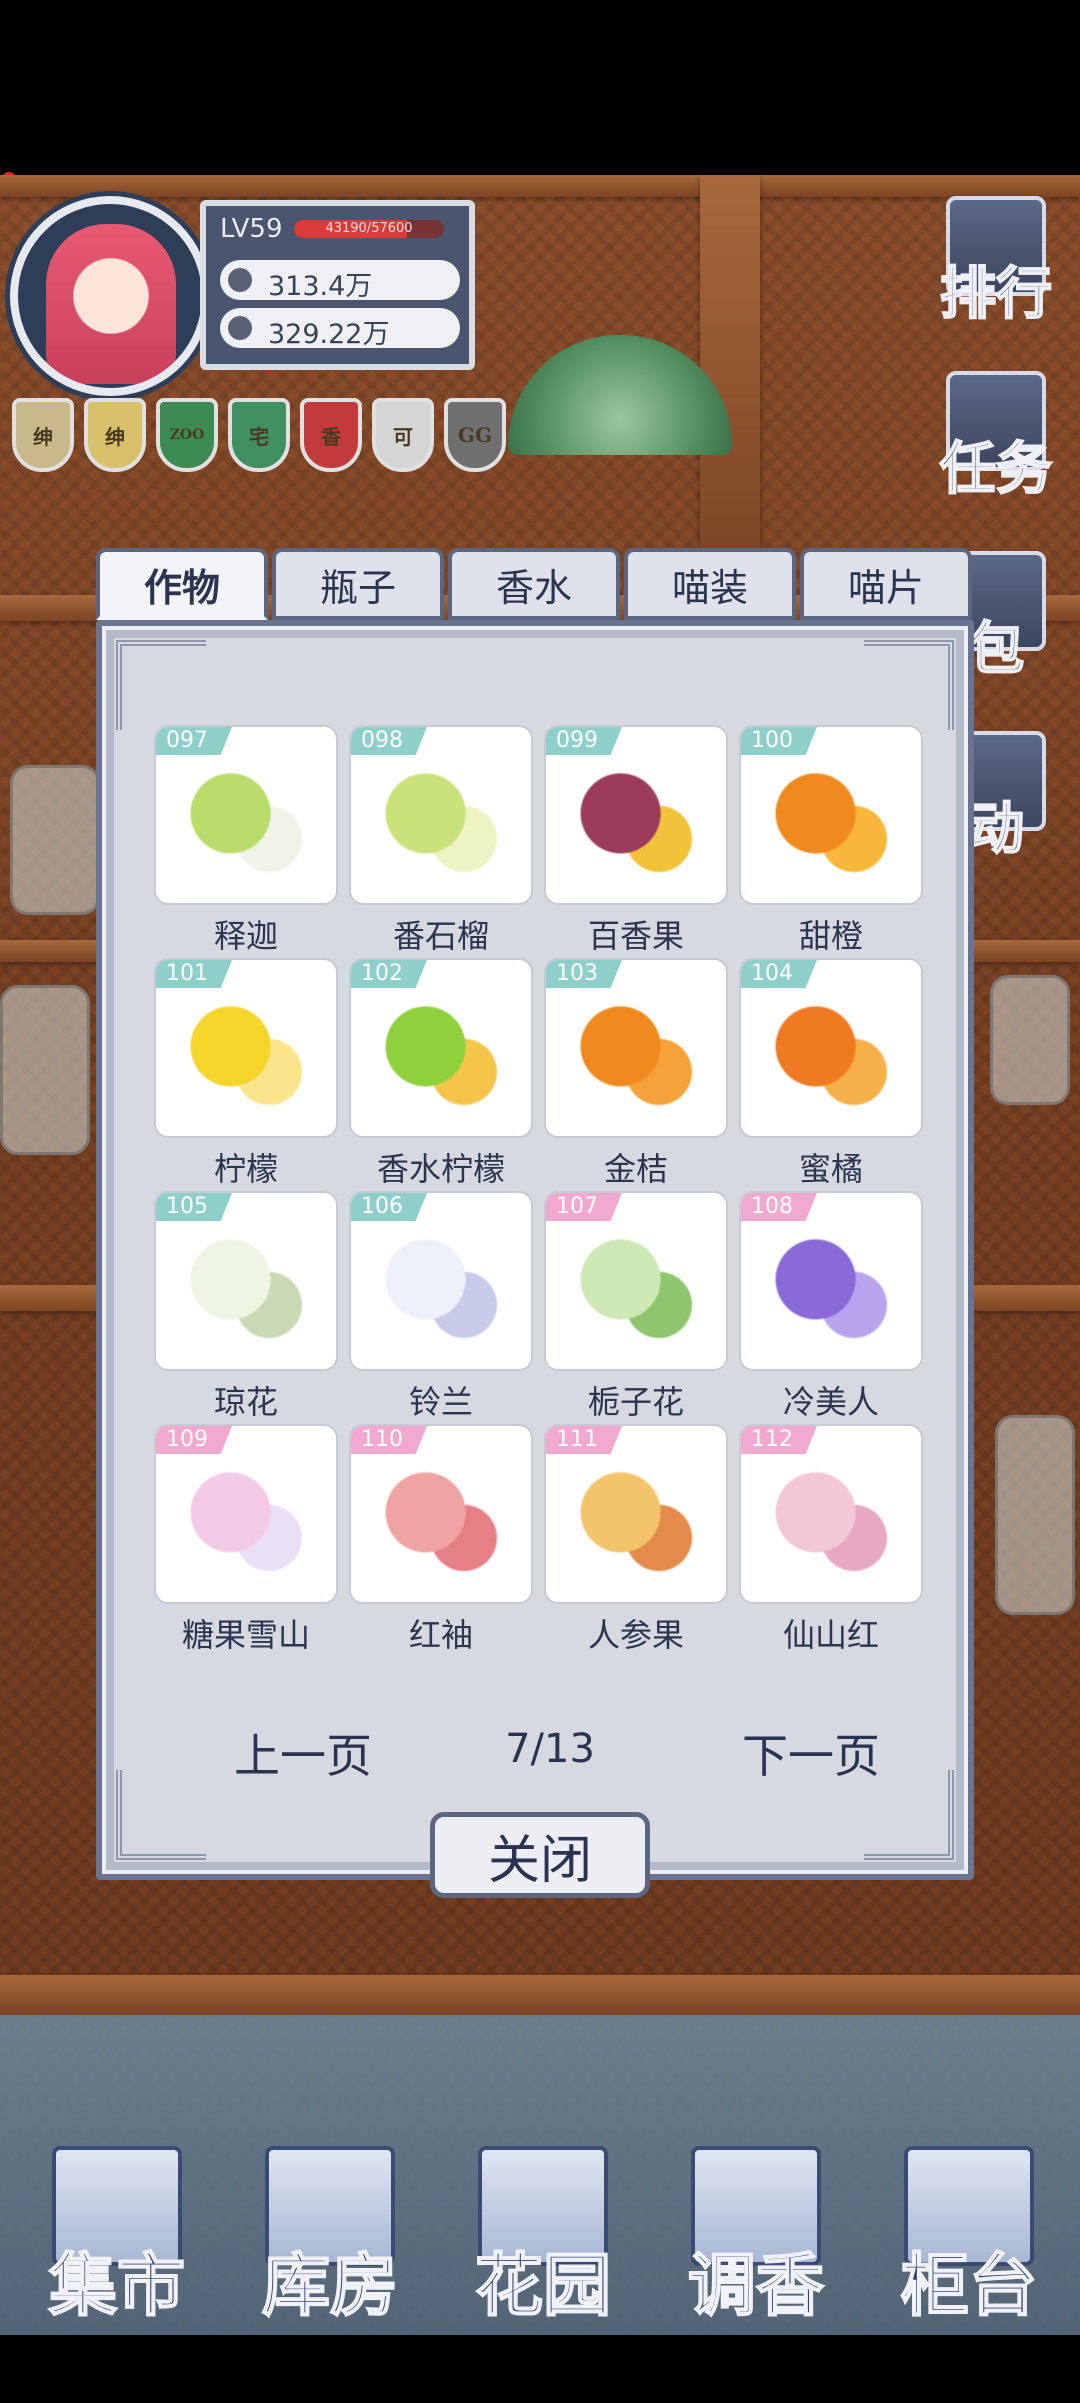  I want to click on item-card: 103 金桔, so click(636, 1073).